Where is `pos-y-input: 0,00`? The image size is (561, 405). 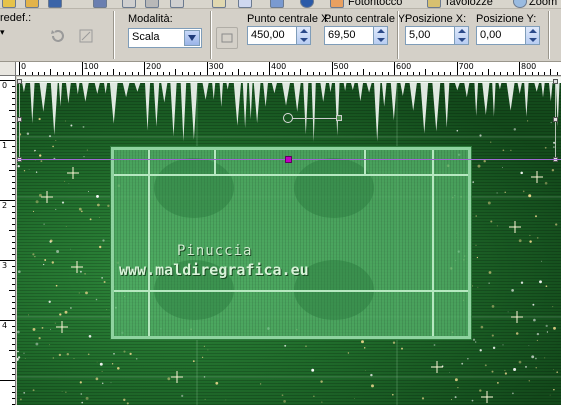 pos-y-input: 0,00 is located at coordinates (508, 35).